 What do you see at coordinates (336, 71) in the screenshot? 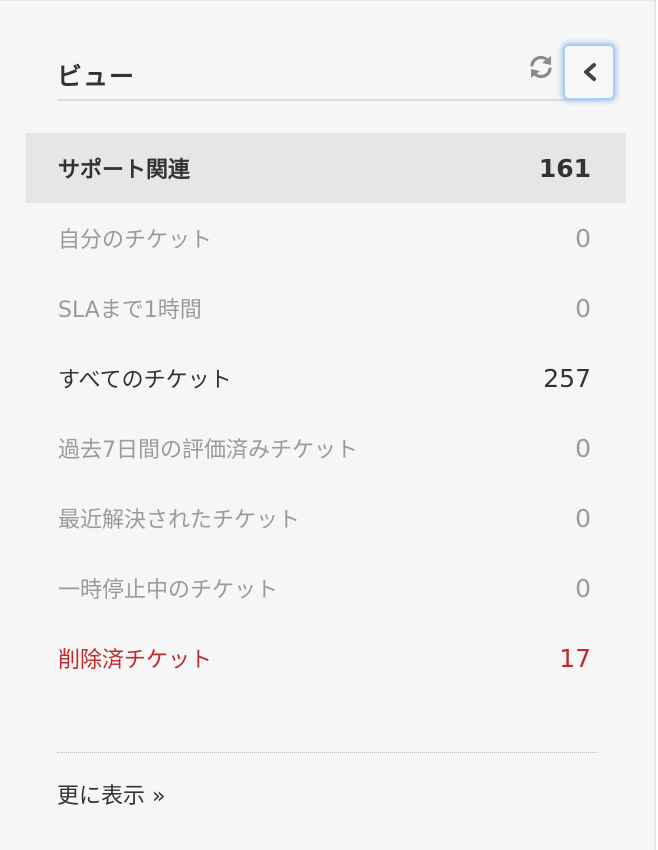
I see `views-header: ビュー` at bounding box center [336, 71].